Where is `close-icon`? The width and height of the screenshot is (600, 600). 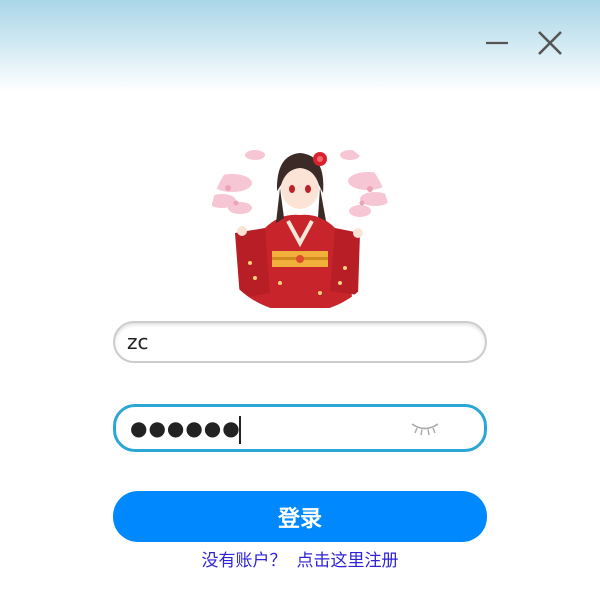 close-icon is located at coordinates (550, 43).